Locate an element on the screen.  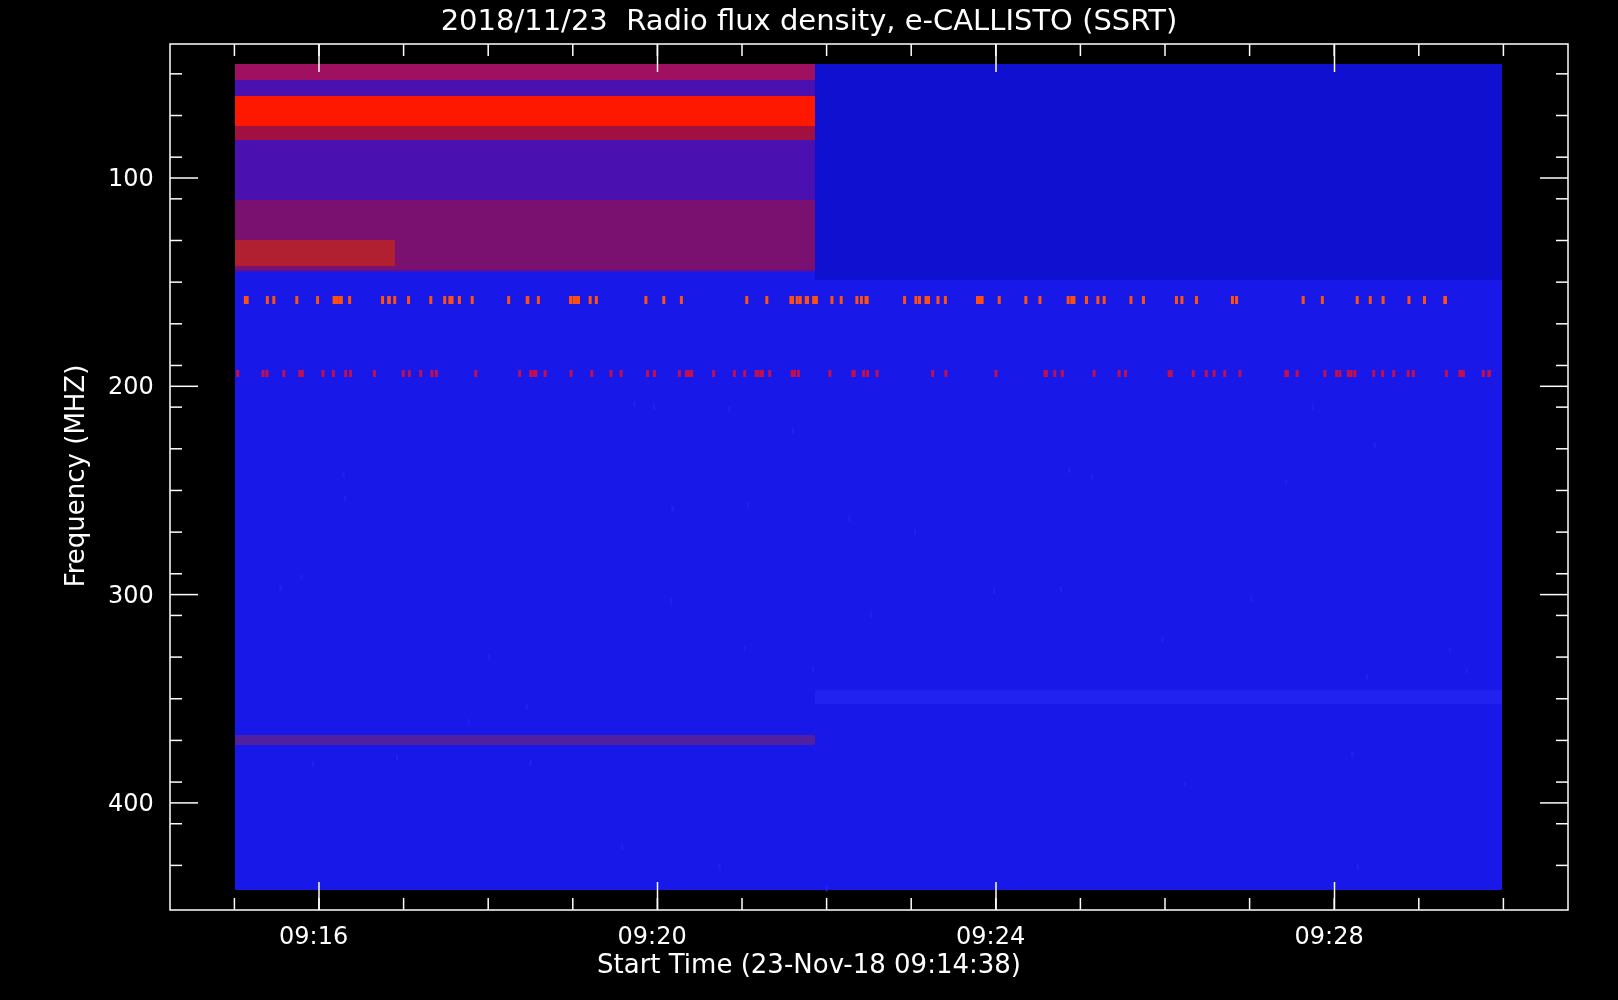
chart-title: 2018/11/23 Radio flux density, e-CALLISTO (SSRT) is located at coordinates (809, 20).